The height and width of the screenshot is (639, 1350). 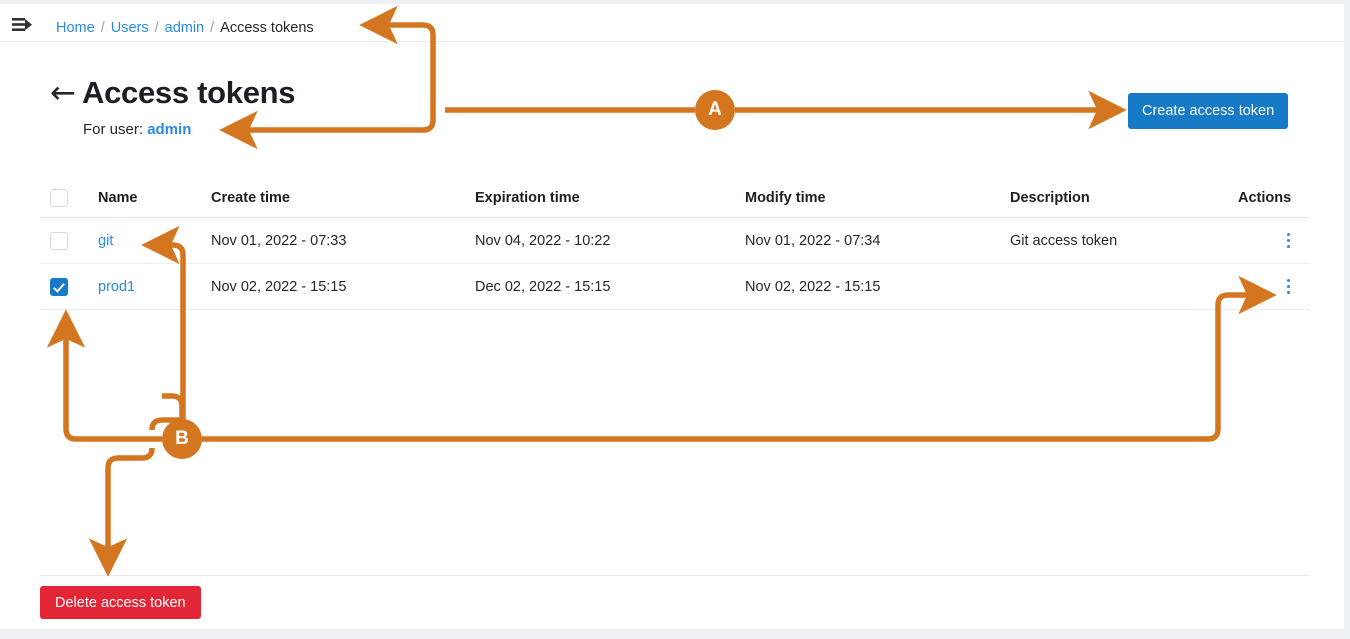 I want to click on annotation-b-to-delete-button, so click(x=121, y=512).